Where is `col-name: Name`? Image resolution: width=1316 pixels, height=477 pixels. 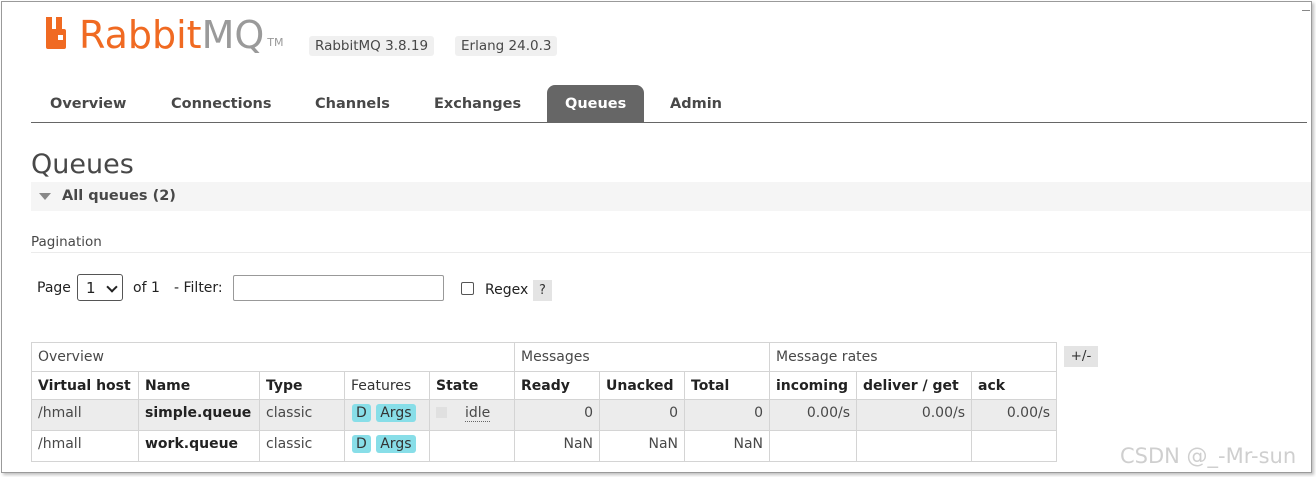 col-name: Name is located at coordinates (199, 385).